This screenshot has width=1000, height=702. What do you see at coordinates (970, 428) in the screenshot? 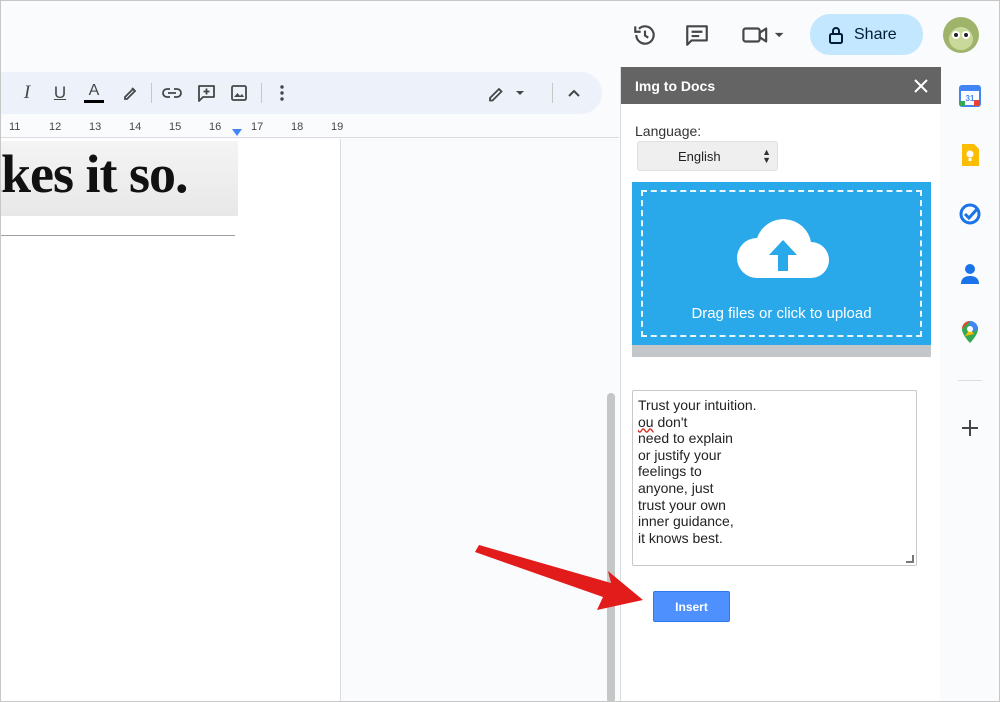
I see `add-icon` at bounding box center [970, 428].